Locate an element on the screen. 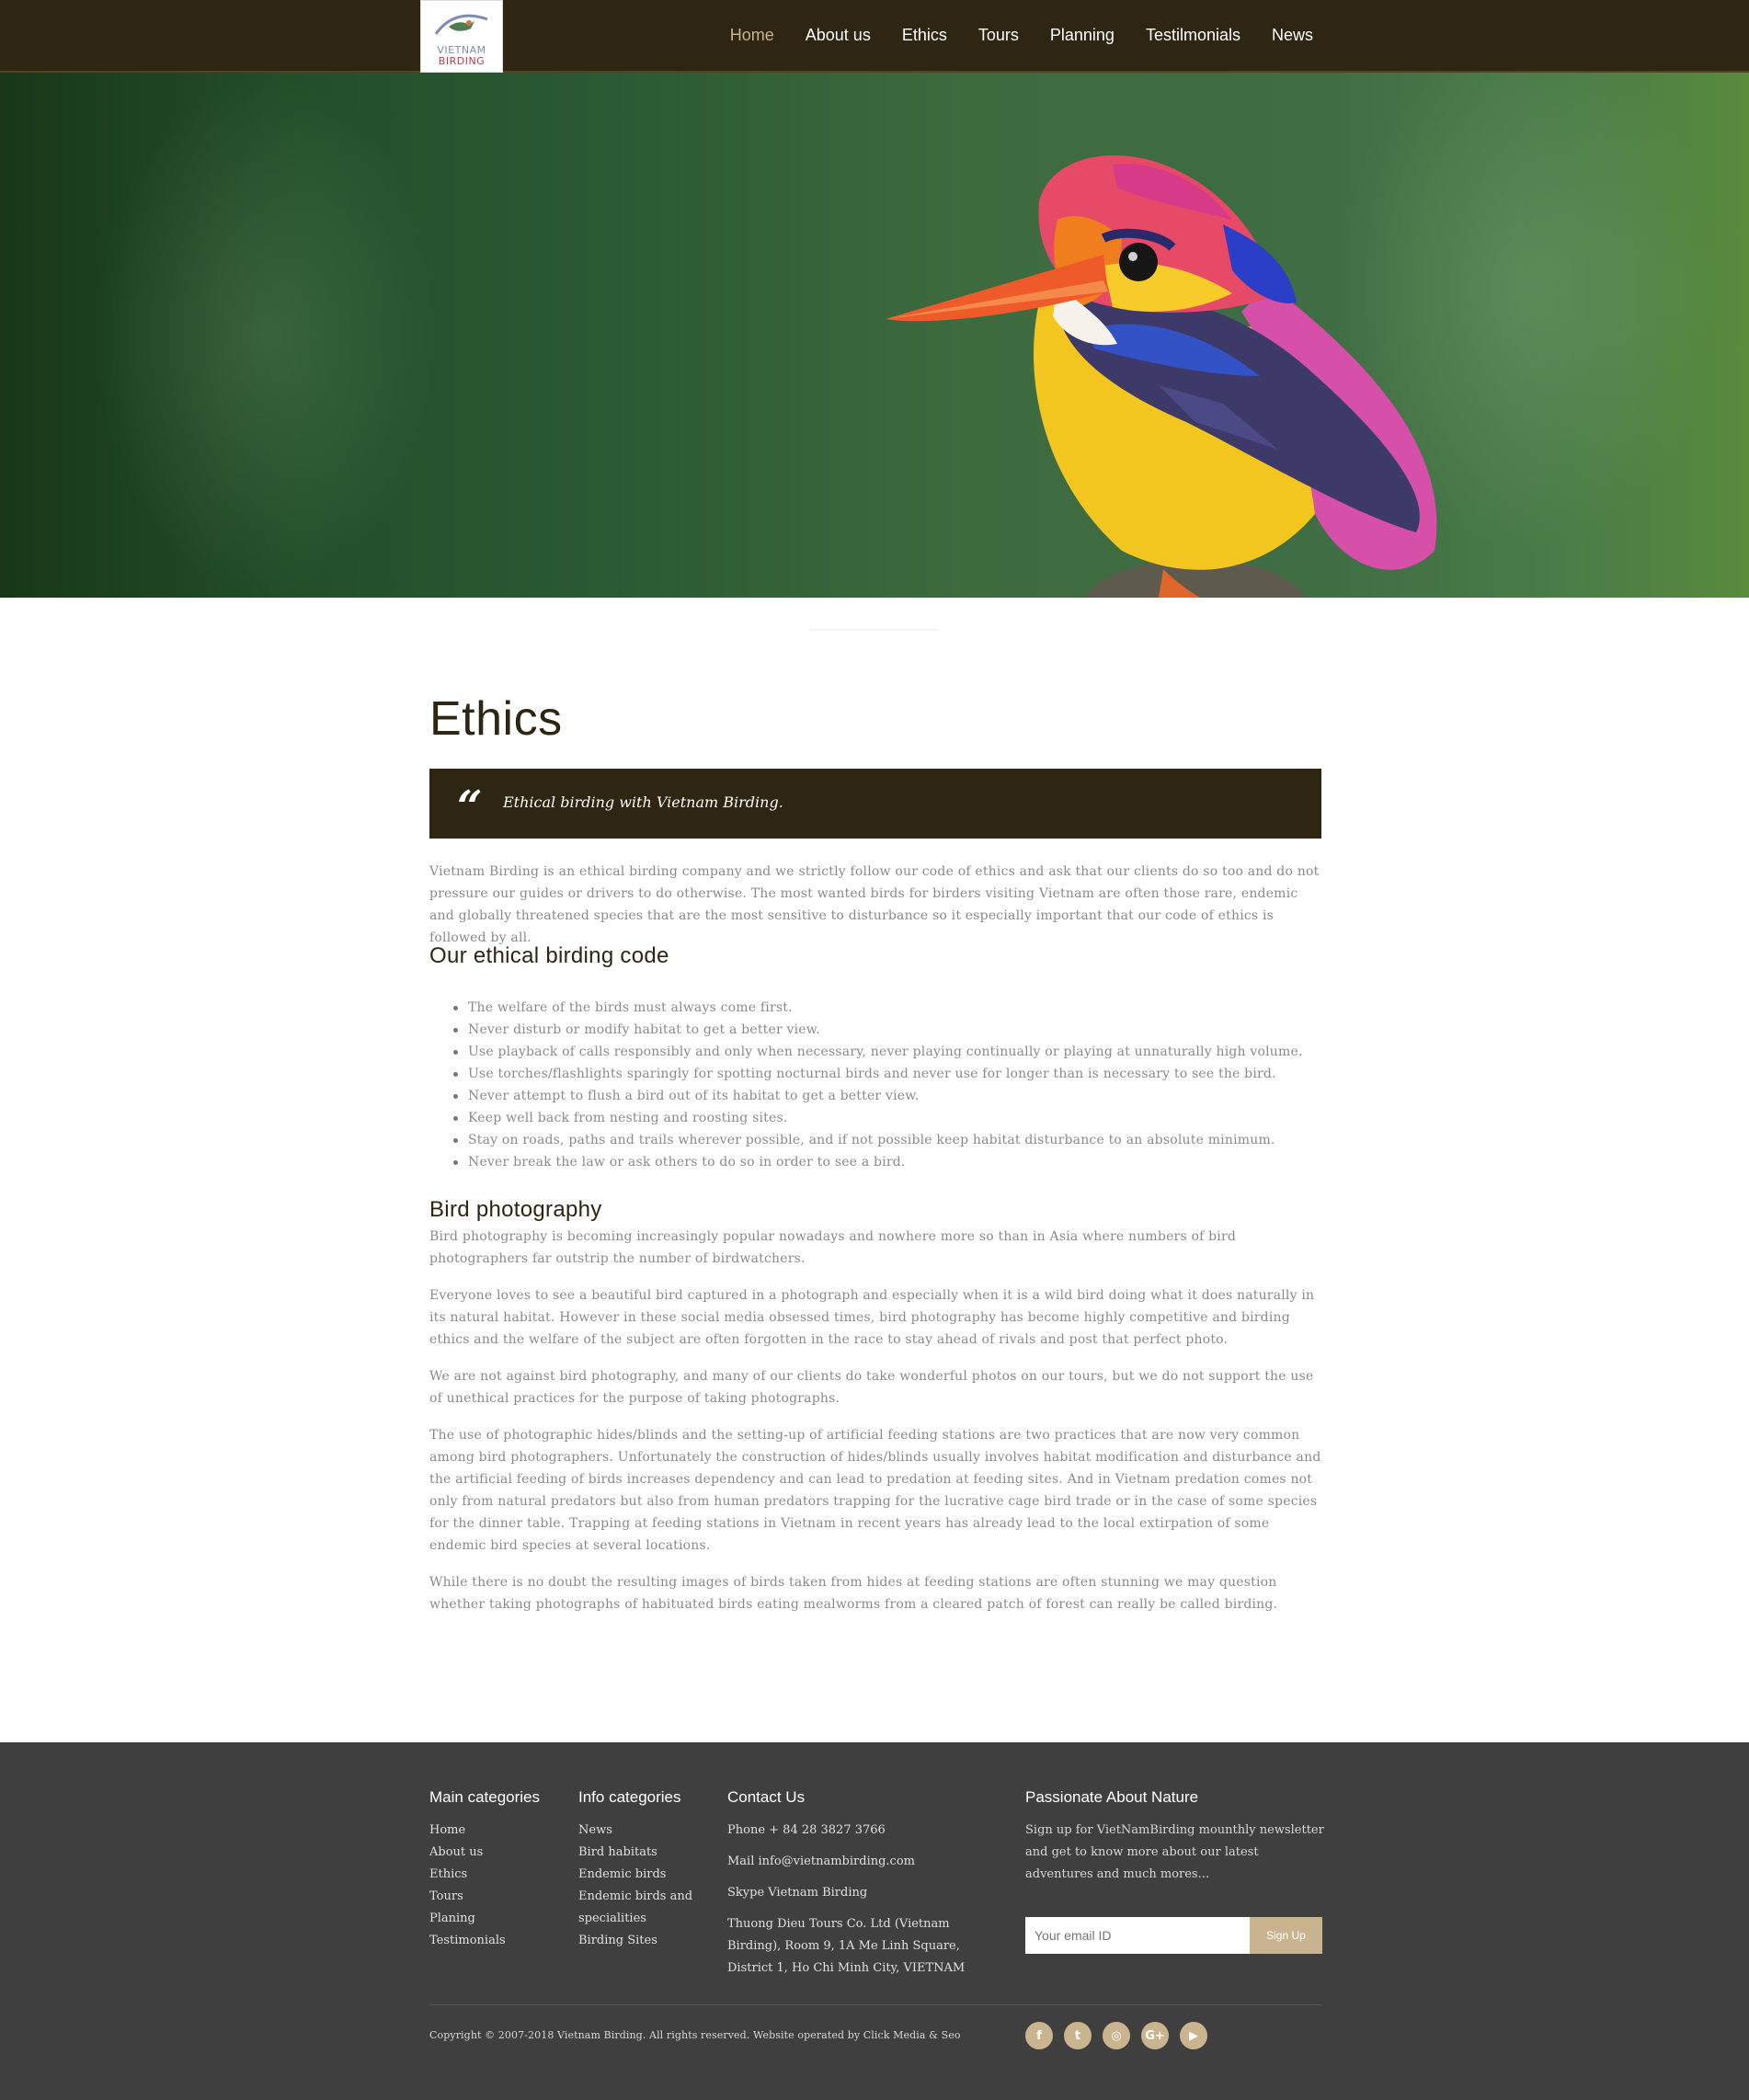 The height and width of the screenshot is (2100, 1749). logo-bird-icon is located at coordinates (461, 24).